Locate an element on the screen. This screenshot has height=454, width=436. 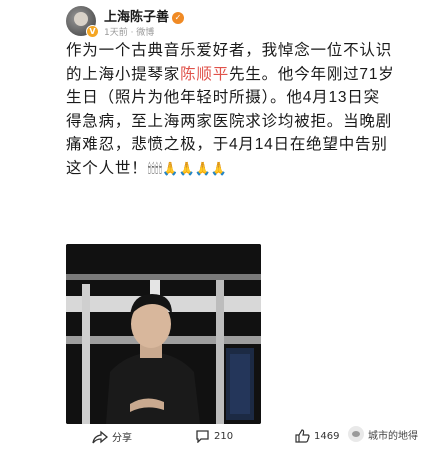
comment-button: 210 is located at coordinates (214, 436).